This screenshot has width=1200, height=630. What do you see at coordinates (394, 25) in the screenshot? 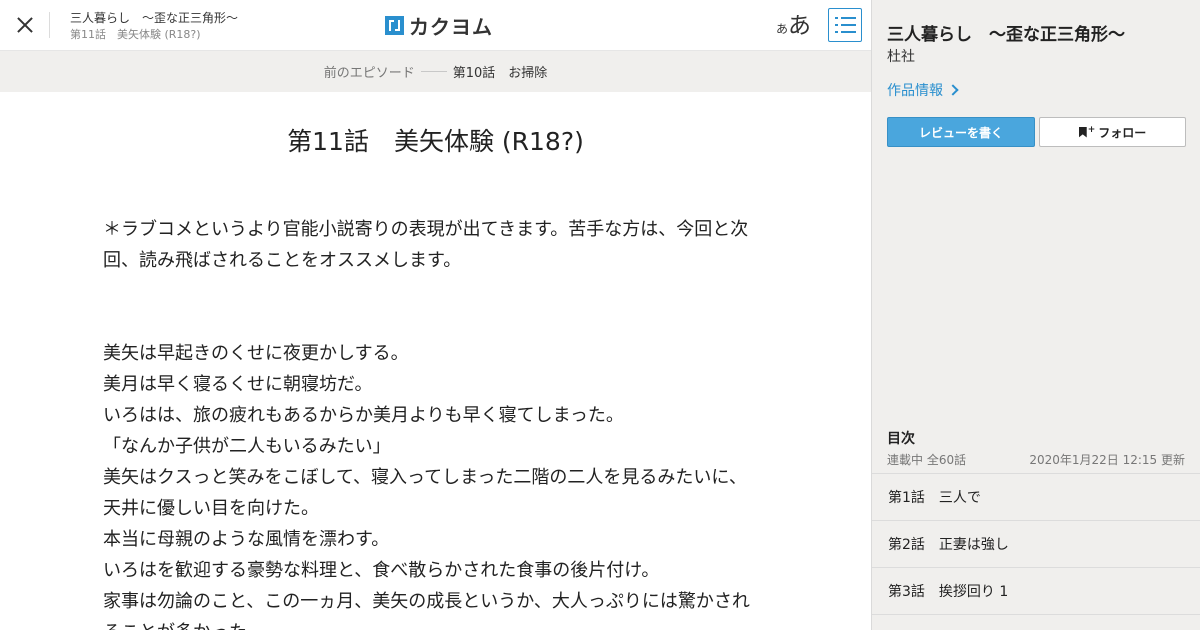
I see `kakuyomu-logo-icon` at bounding box center [394, 25].